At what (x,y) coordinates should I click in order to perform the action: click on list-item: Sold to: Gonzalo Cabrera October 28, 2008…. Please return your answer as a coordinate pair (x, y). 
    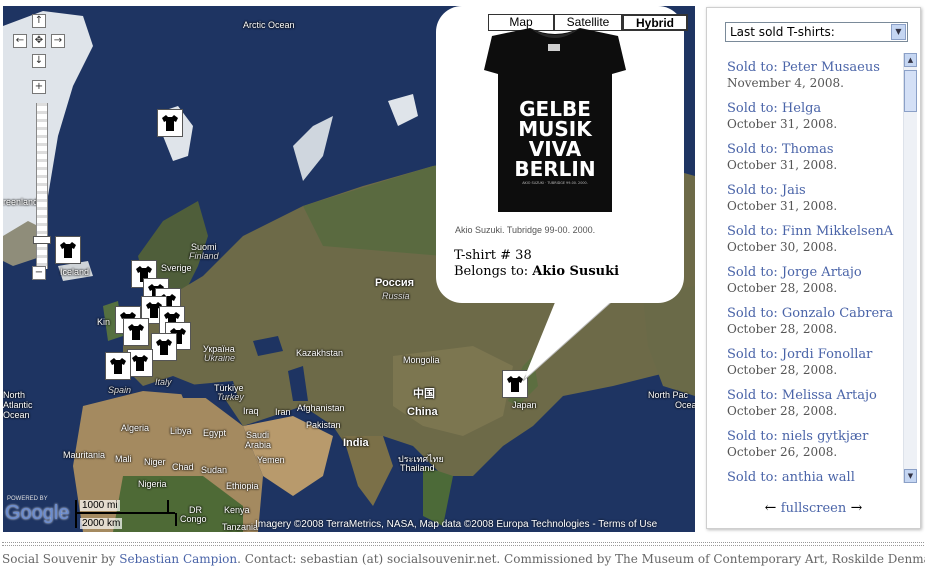
    Looking at the image, I should click on (815, 326).